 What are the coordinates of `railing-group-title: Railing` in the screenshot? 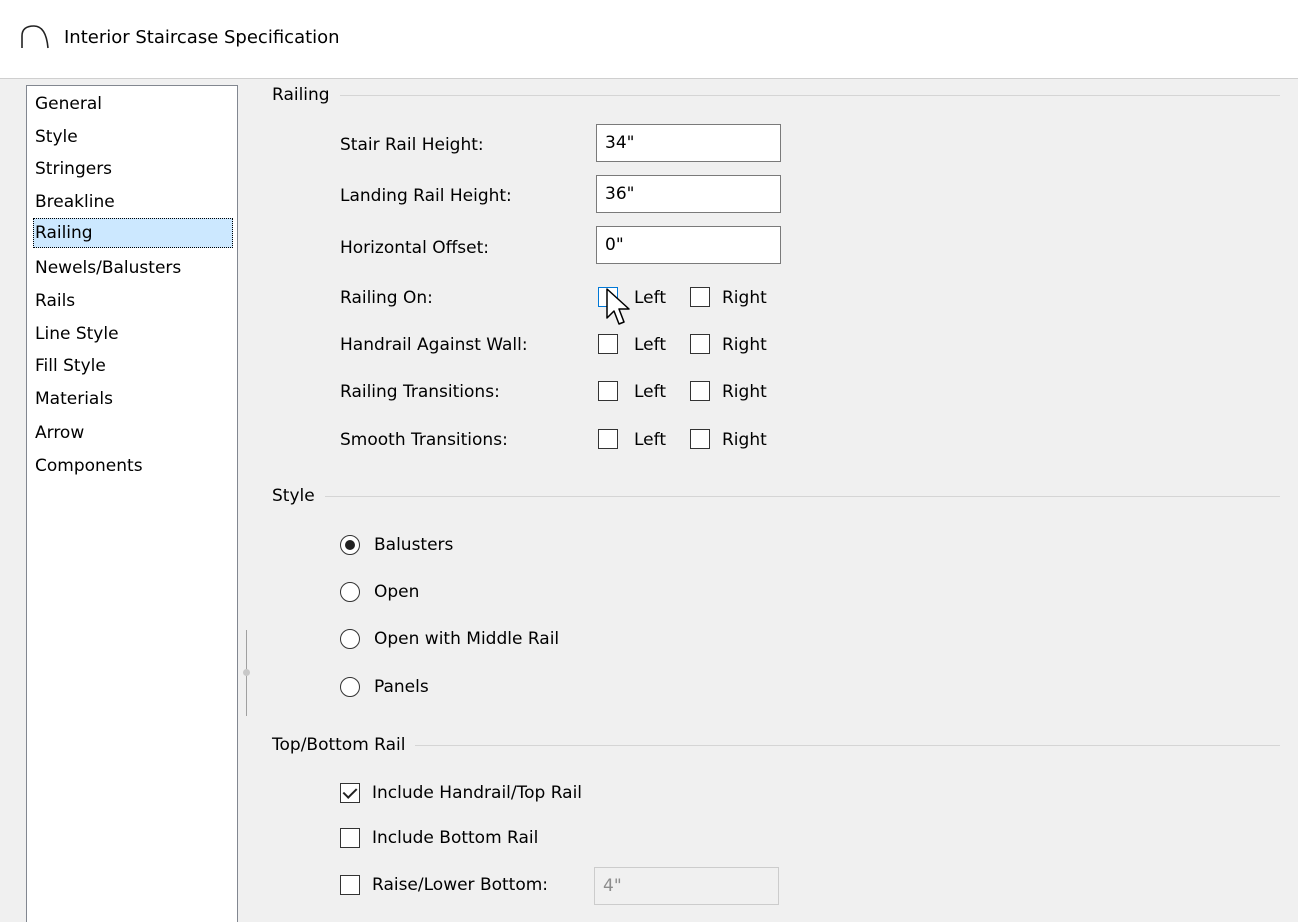 It's located at (306, 95).